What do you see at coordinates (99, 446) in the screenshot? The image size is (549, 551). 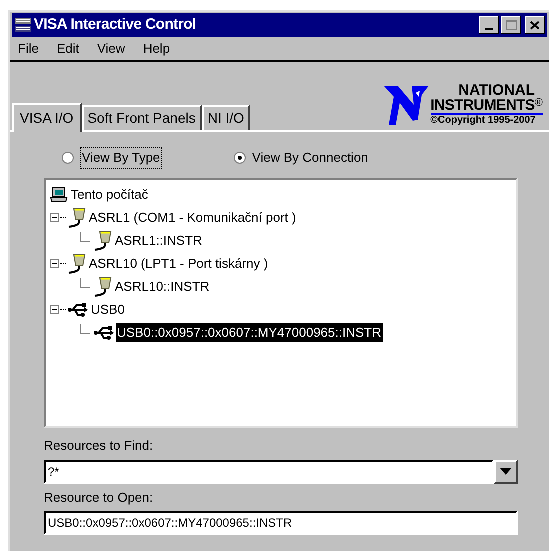 I see `field-label: Resources to Find:` at bounding box center [99, 446].